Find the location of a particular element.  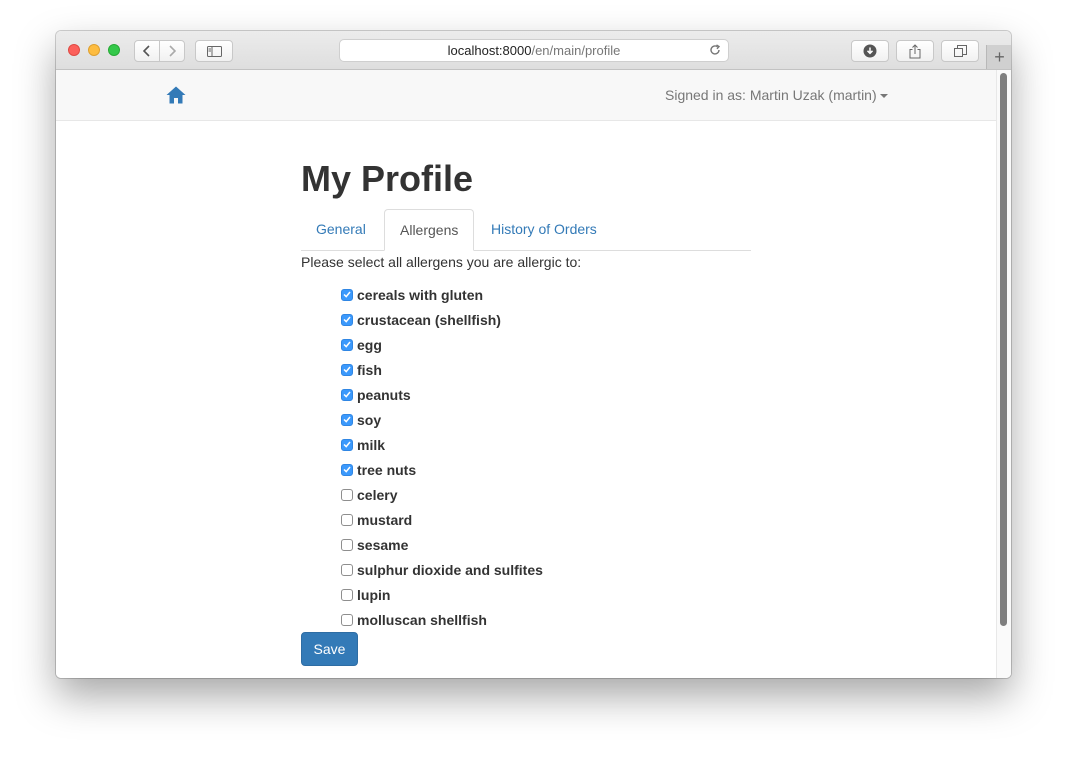

allergen-option: mustard is located at coordinates (442, 519).